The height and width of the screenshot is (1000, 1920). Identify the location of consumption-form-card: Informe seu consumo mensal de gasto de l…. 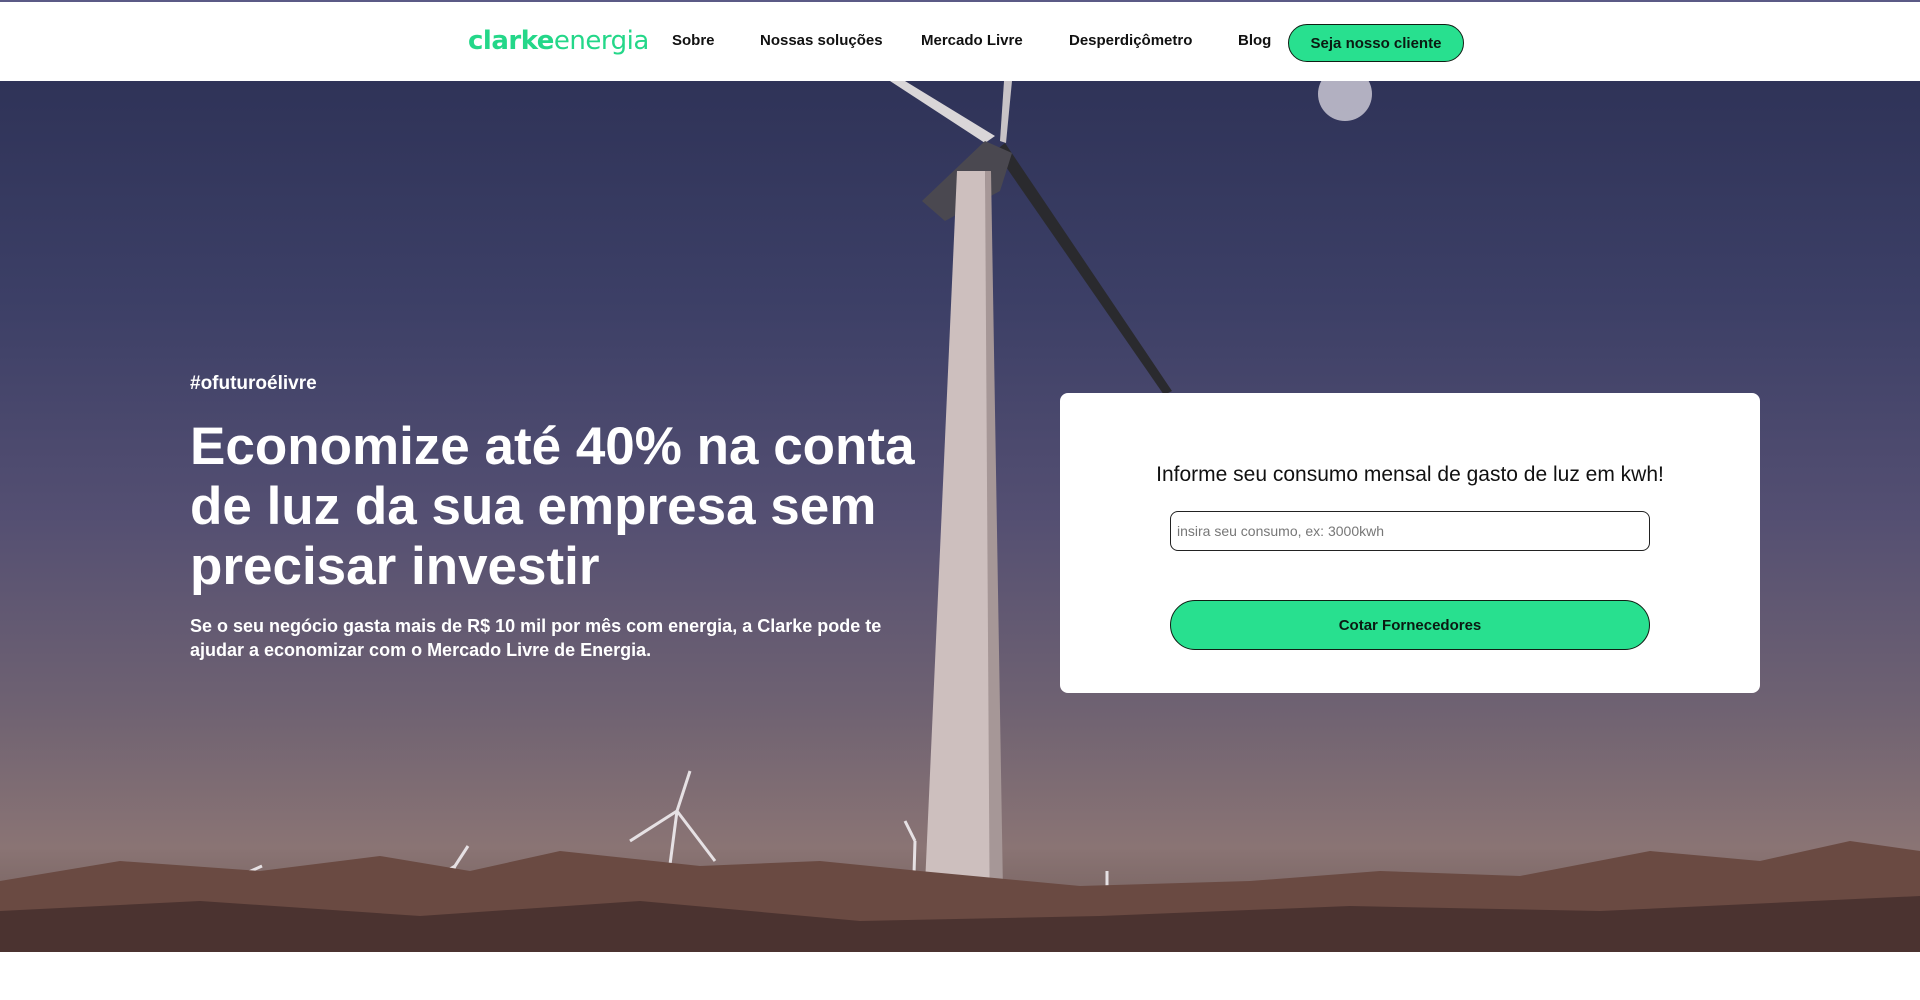
(1410, 543).